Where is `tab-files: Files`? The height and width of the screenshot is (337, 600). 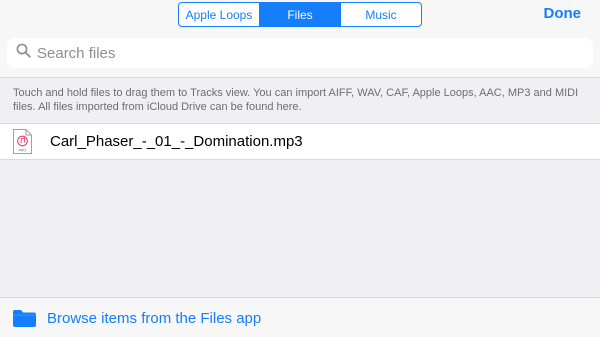
tab-files: Files is located at coordinates (300, 14).